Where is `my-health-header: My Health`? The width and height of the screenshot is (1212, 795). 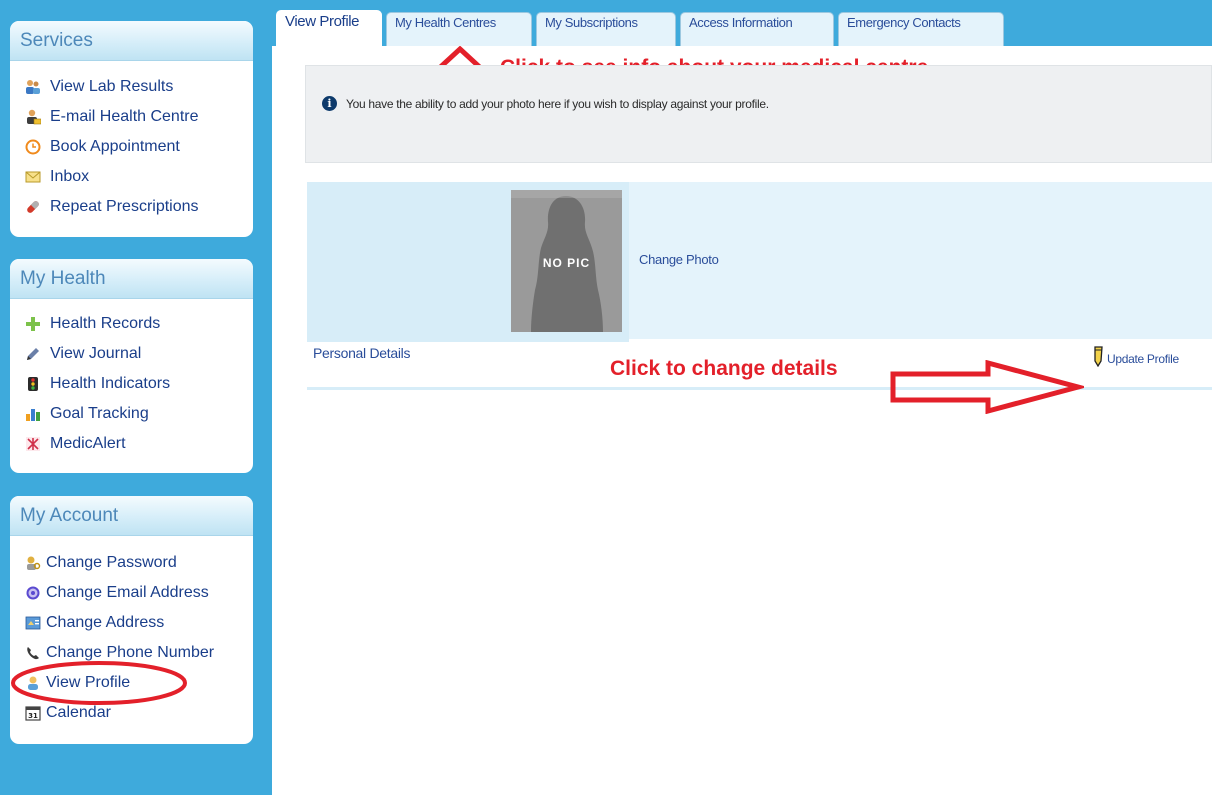 my-health-header: My Health is located at coordinates (131, 279).